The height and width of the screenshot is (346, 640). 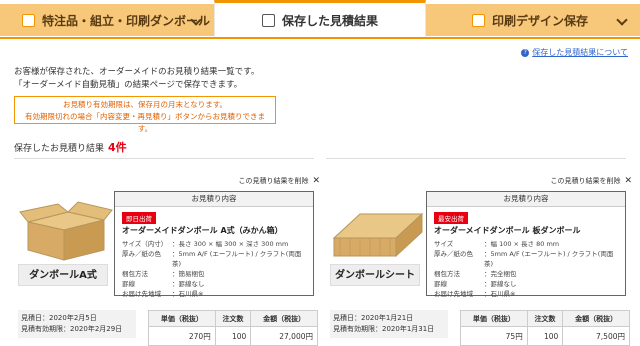 I want to click on price-table: 単価（税抜） 注文数 金額（税抜） 270円 100 27,000円, so click(x=233, y=328).